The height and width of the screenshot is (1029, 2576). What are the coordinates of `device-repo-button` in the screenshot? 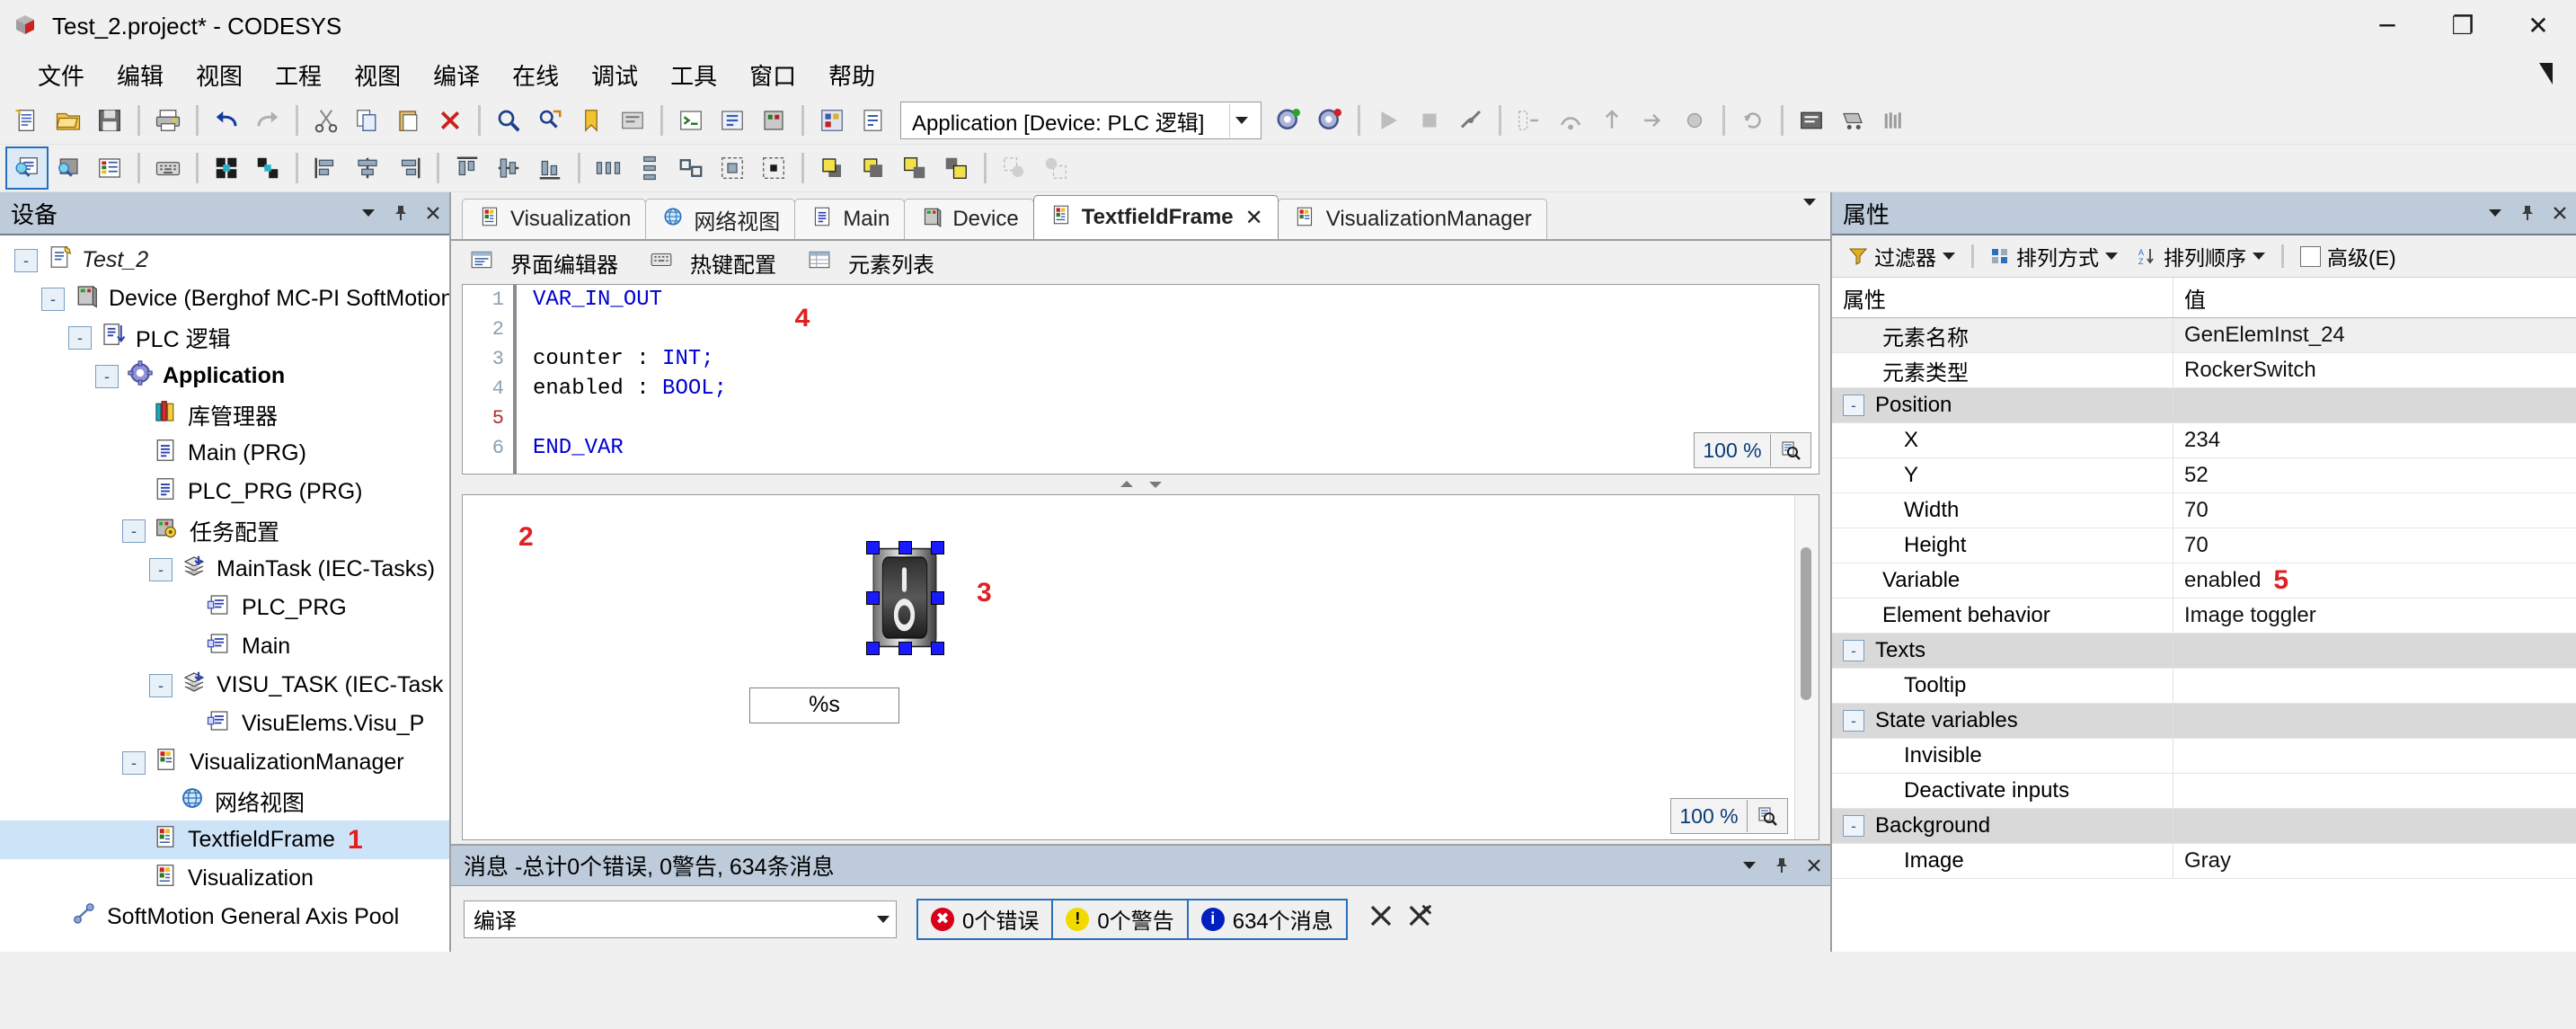 It's located at (1852, 120).